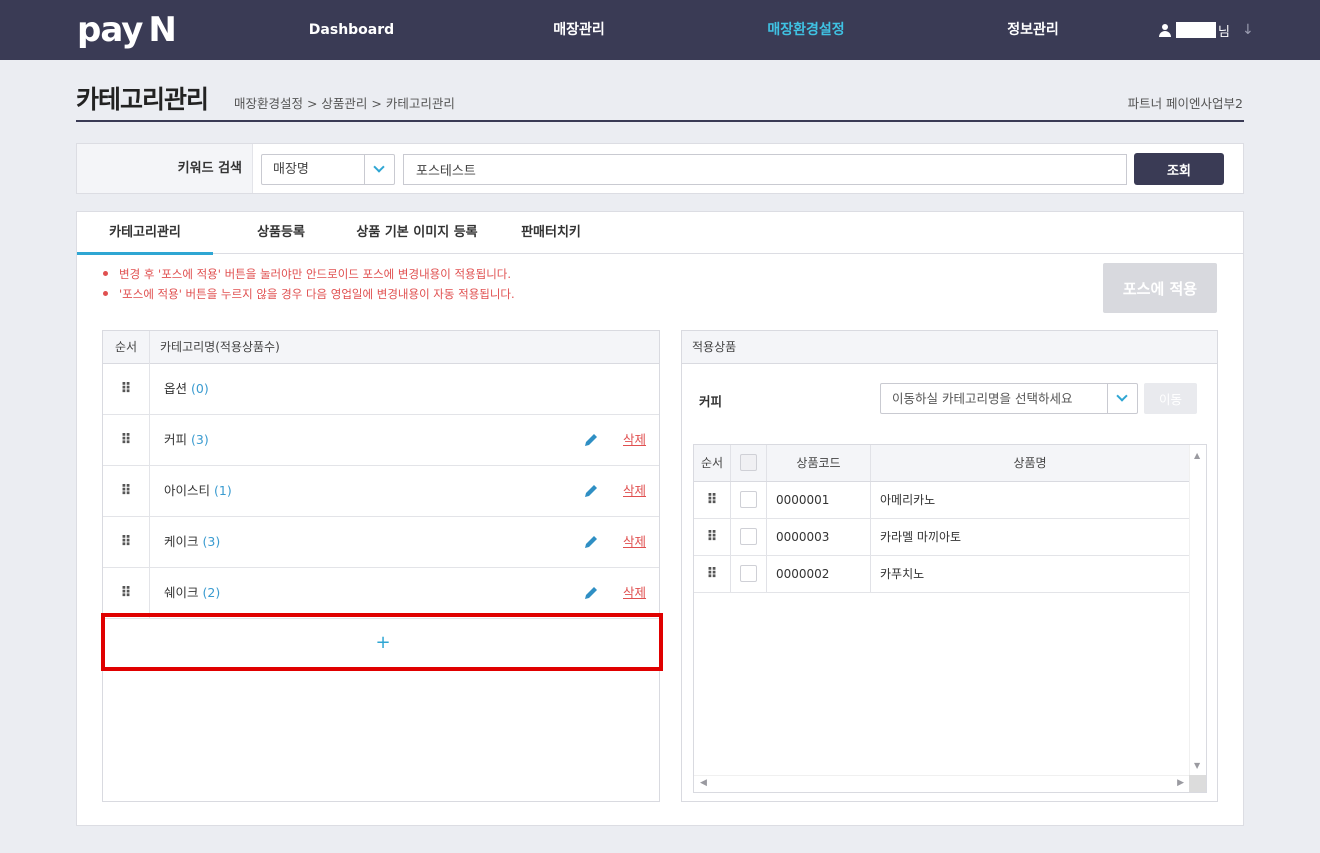 This screenshot has width=1320, height=853. Describe the element at coordinates (765, 169) in the screenshot. I see `keyword-input` at that location.